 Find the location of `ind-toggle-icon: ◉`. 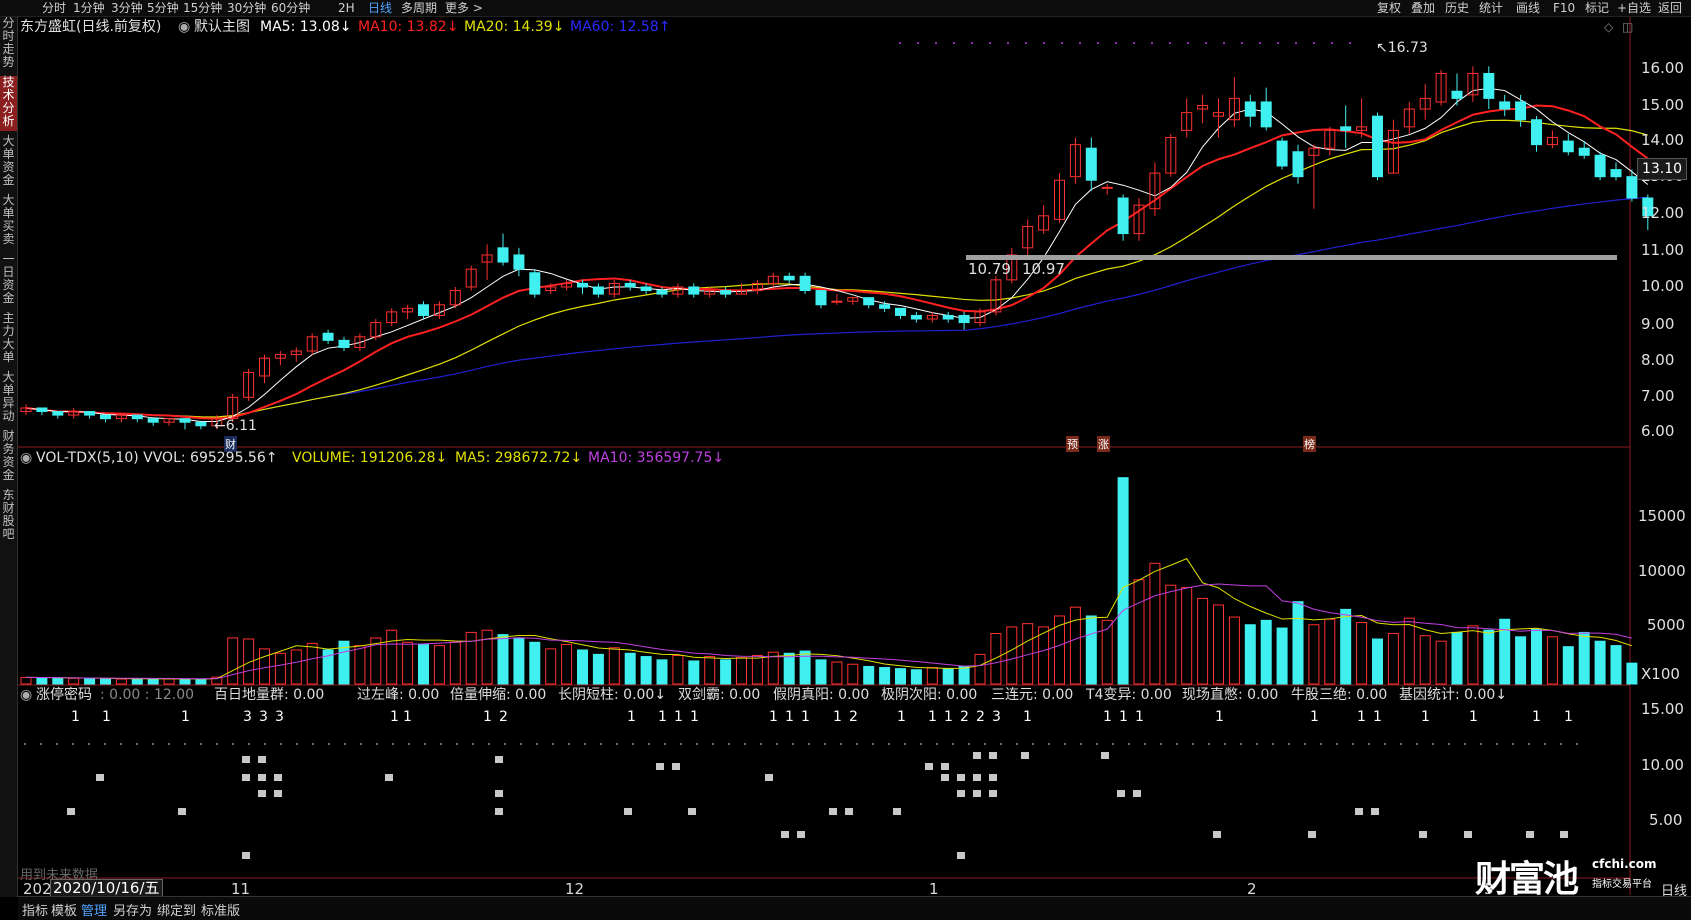

ind-toggle-icon: ◉ is located at coordinates (26, 695).